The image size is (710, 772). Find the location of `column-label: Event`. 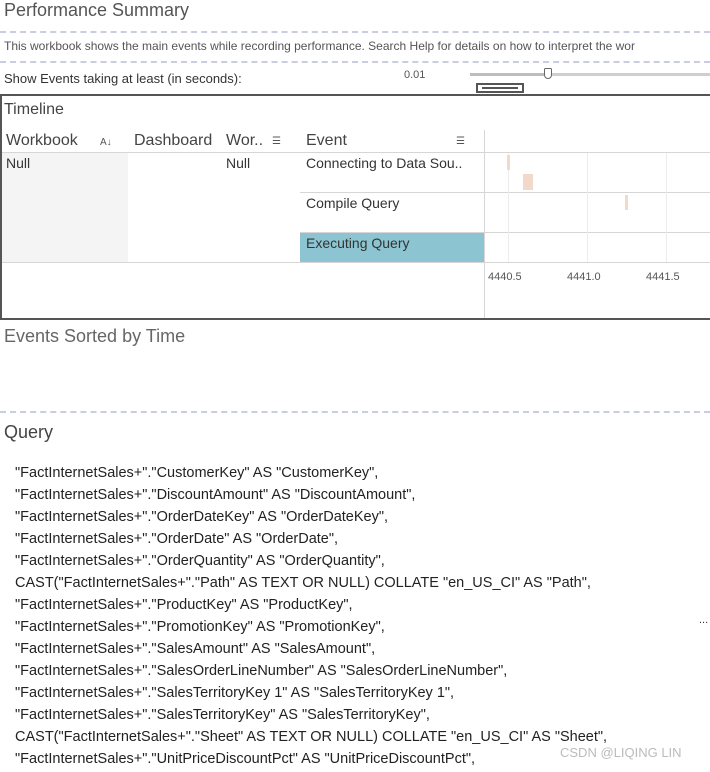

column-label: Event is located at coordinates (326, 140).